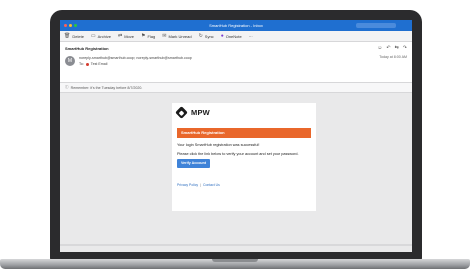 The height and width of the screenshot is (270, 470). Describe the element at coordinates (388, 48) in the screenshot. I see `reply-icon: ↶` at that location.